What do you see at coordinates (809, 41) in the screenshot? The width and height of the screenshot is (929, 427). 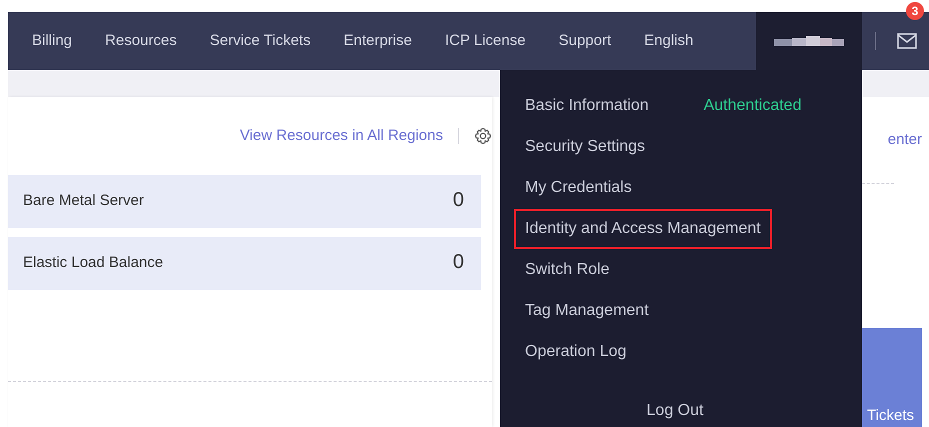 I see `account-menu-trigger` at bounding box center [809, 41].